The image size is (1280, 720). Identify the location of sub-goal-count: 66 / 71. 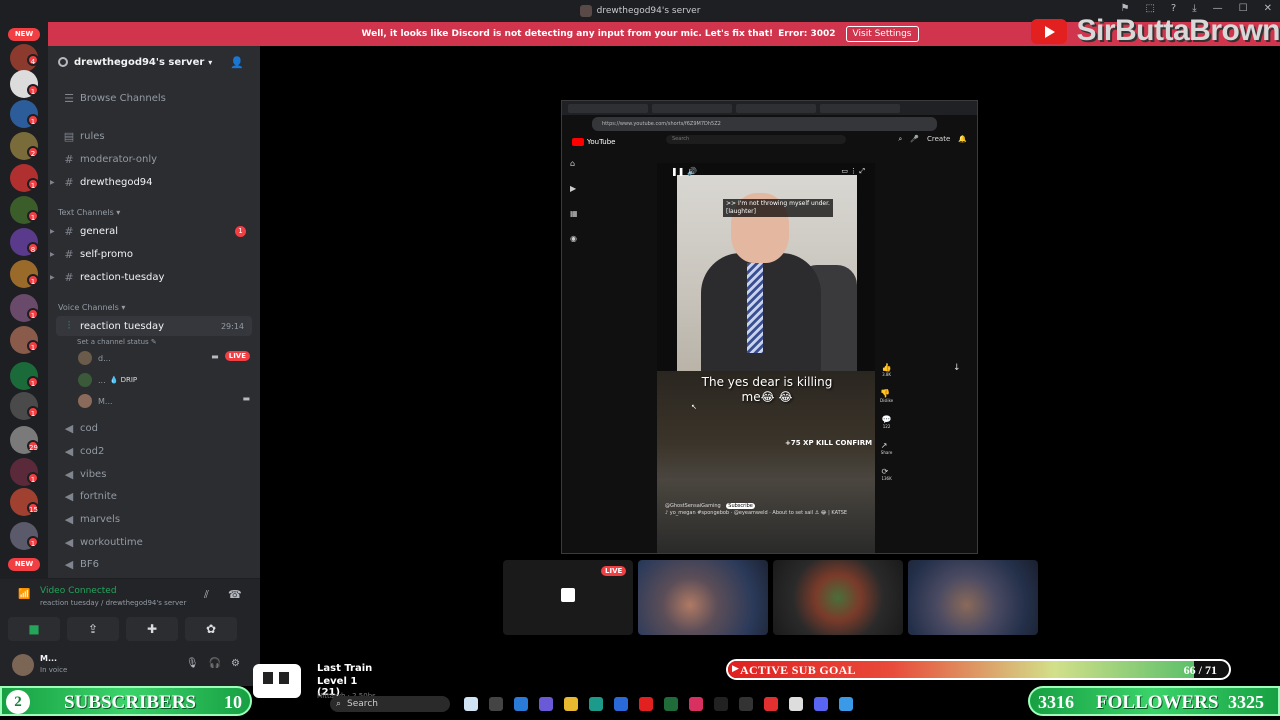
(1200, 670).